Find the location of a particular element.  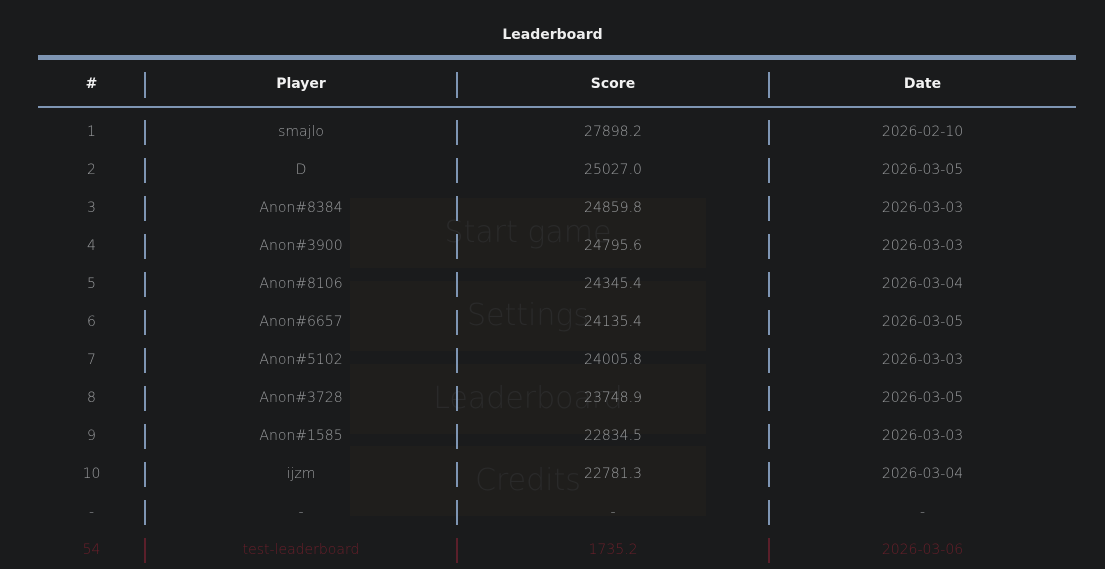

player-cell: Anon#3728 is located at coordinates (301, 398).